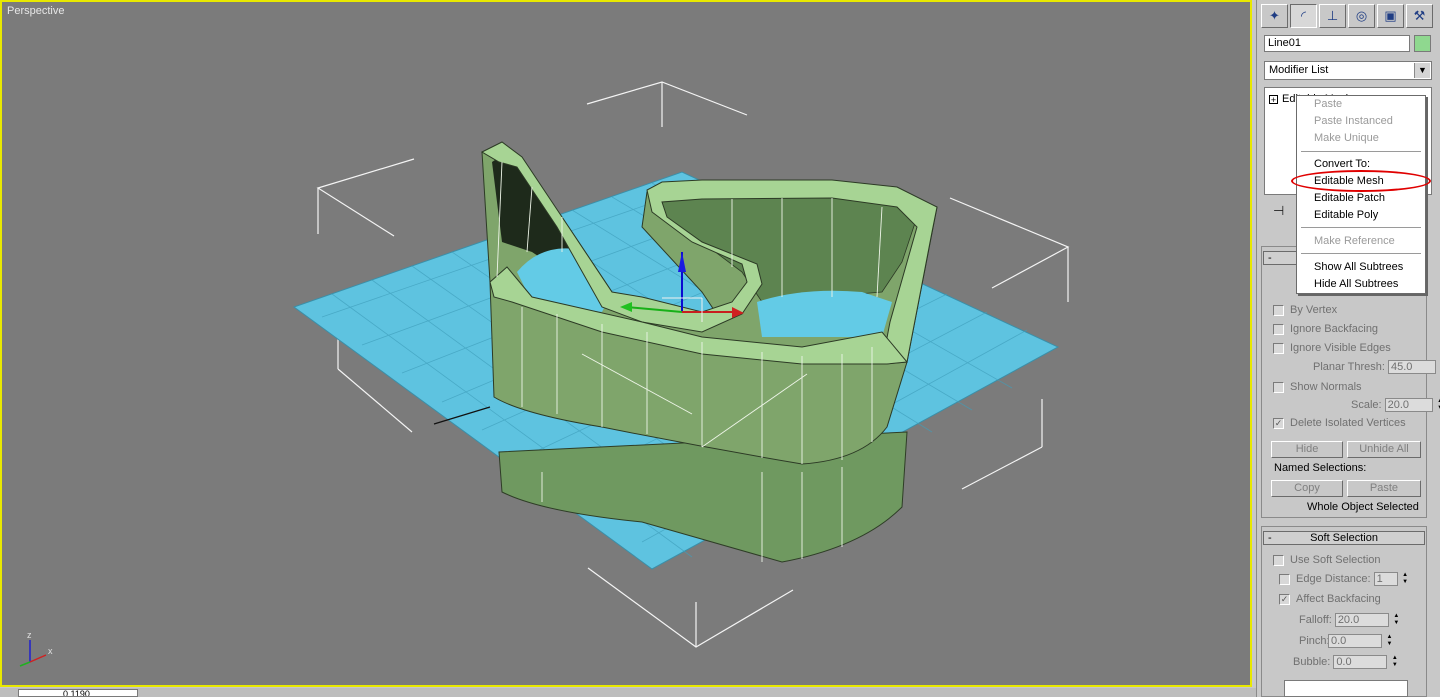 This screenshot has width=1440, height=697. What do you see at coordinates (1361, 181) in the screenshot?
I see `highlight-annotation-ellipse` at bounding box center [1361, 181].